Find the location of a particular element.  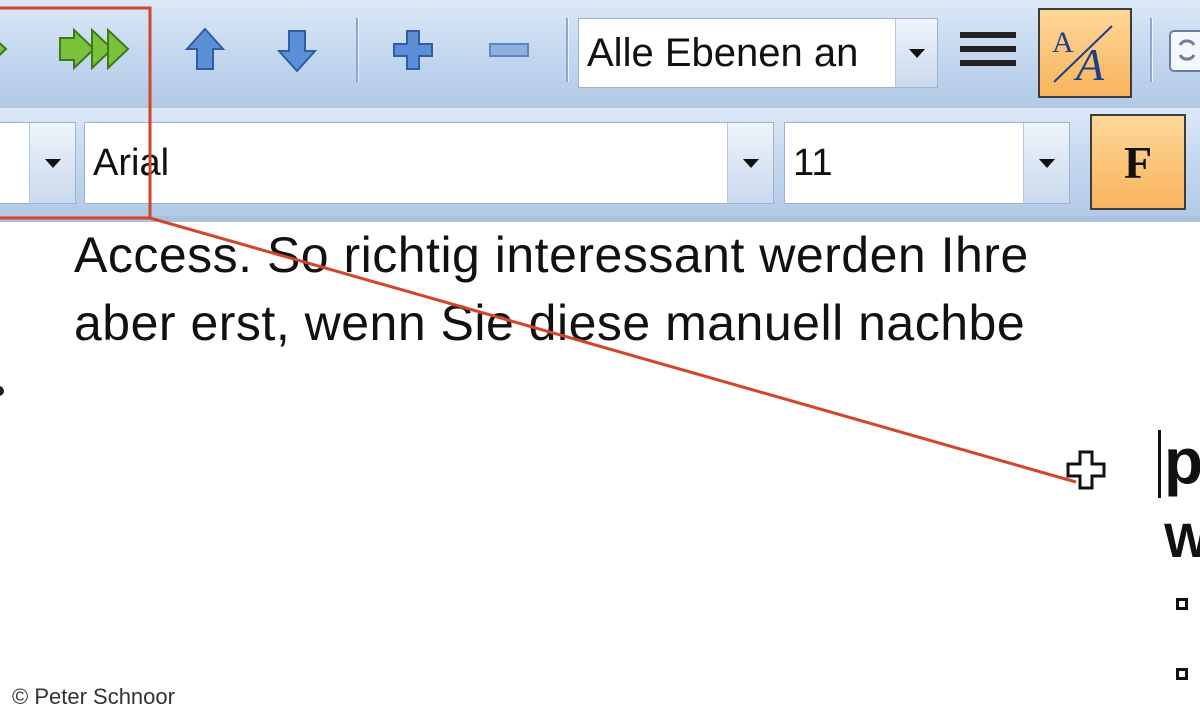

photo-credit: © Peter Schnoor is located at coordinates (93, 696).